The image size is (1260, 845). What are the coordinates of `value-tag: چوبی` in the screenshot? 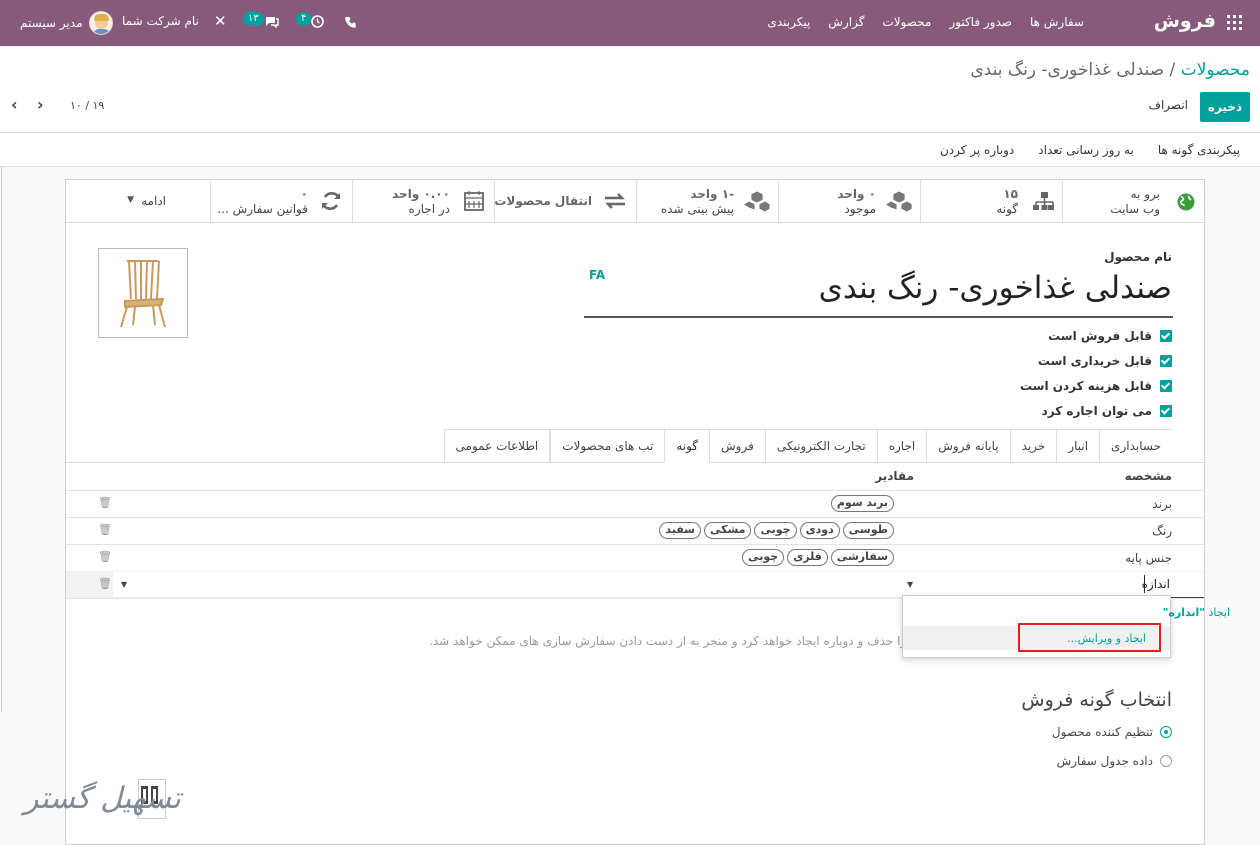 It's located at (763, 557).